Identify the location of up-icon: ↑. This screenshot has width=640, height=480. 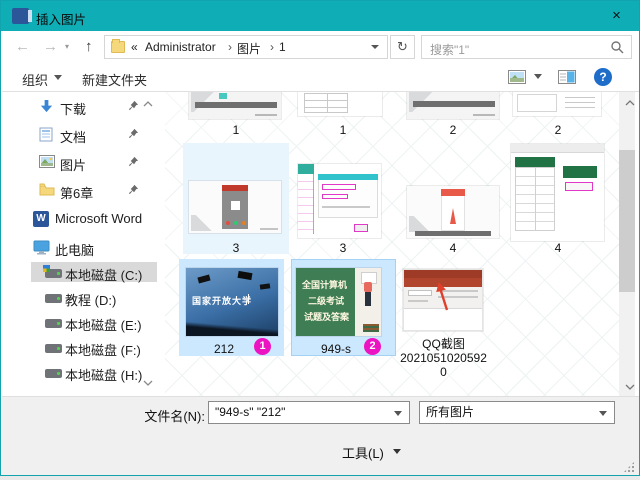
(89, 46).